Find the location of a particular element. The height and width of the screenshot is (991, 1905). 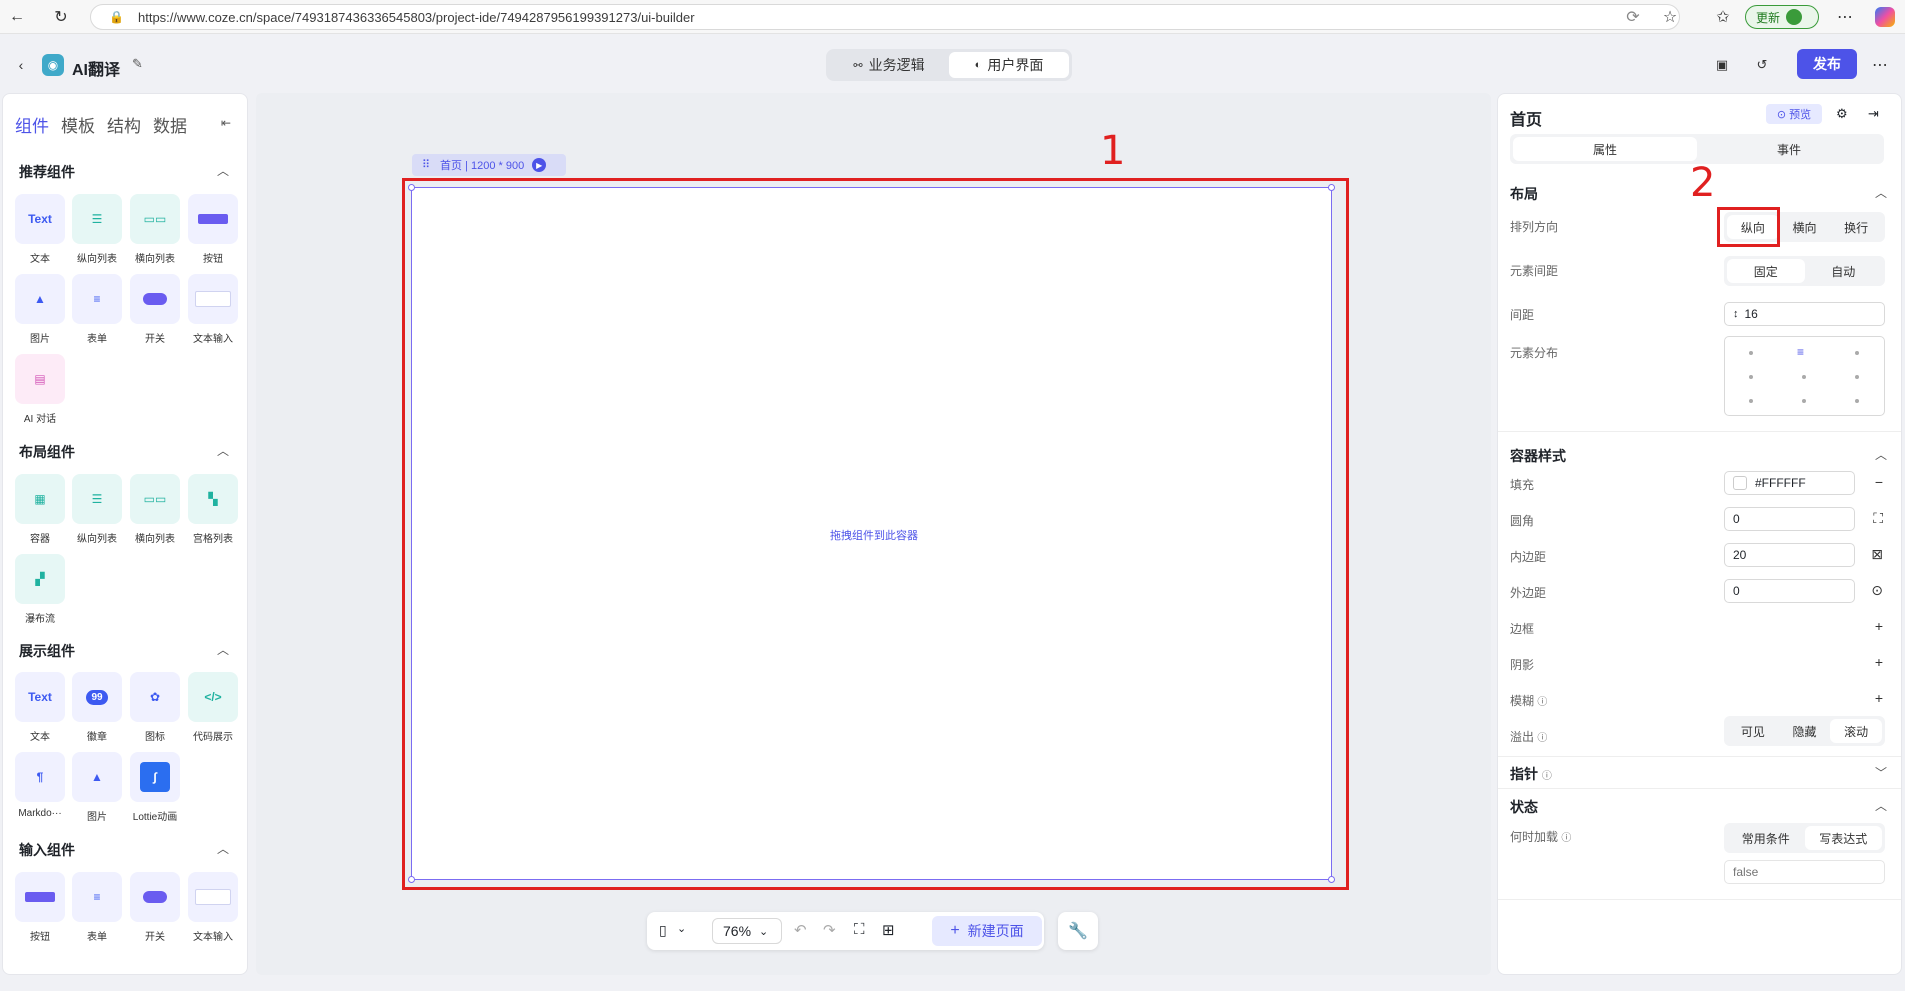

mouse-icon: ▯ is located at coordinates (663, 930).